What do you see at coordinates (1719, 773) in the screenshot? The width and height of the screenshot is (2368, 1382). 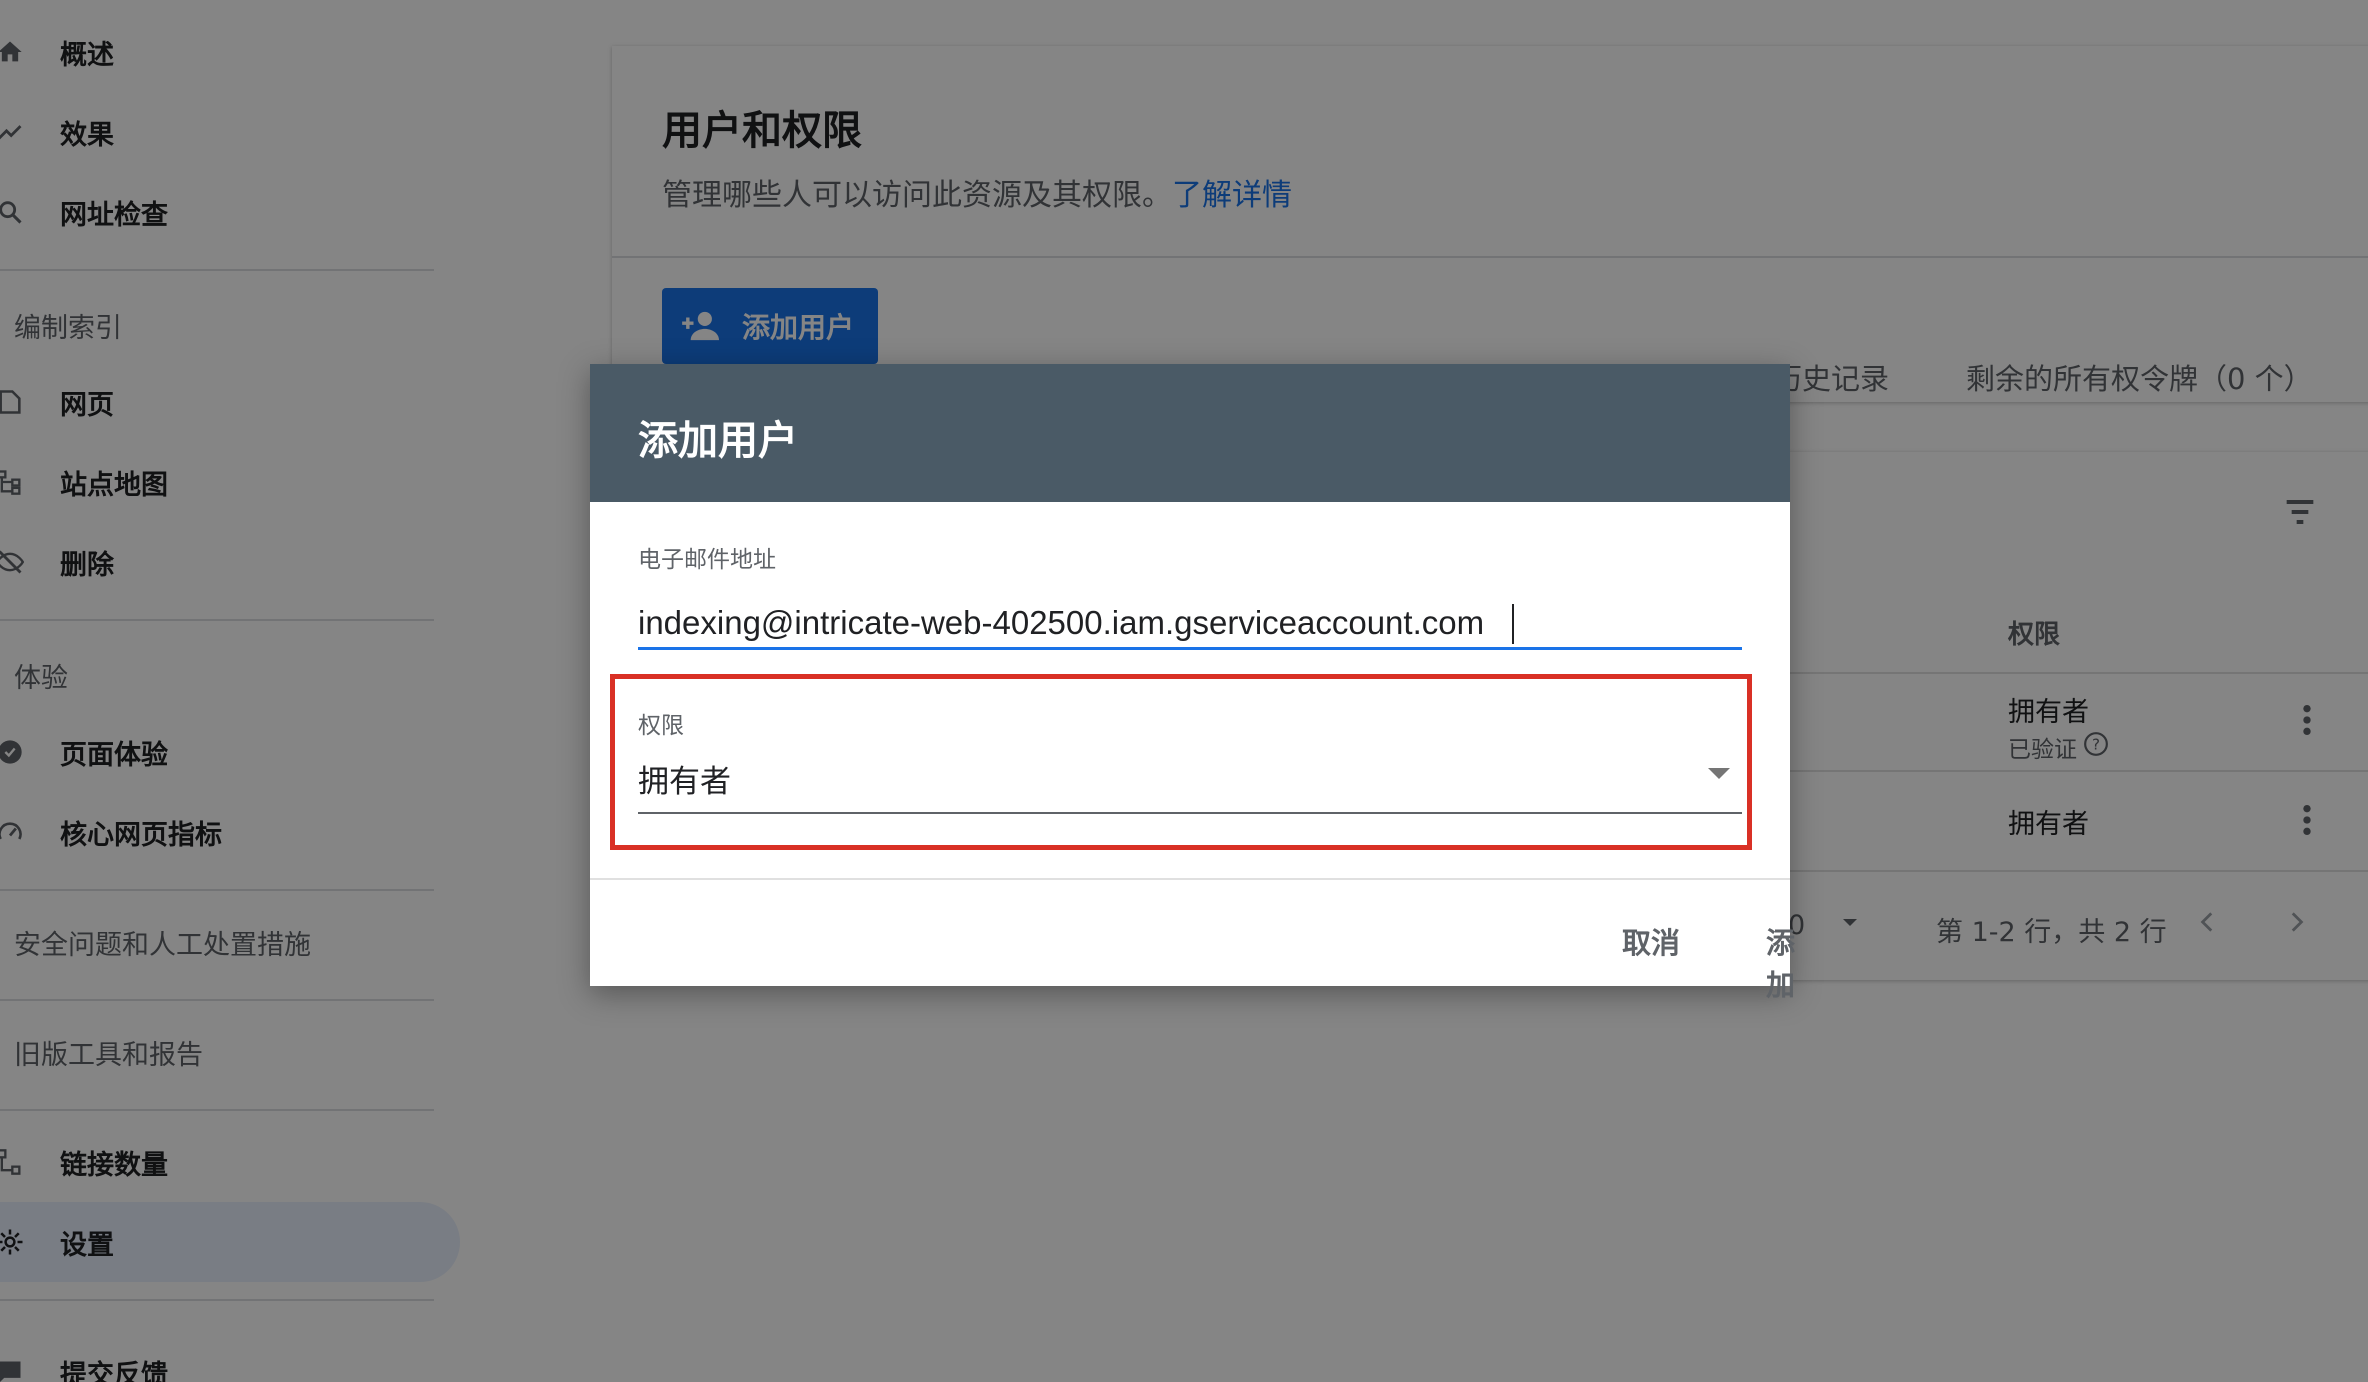 I see `dropdown-arrow-icon` at bounding box center [1719, 773].